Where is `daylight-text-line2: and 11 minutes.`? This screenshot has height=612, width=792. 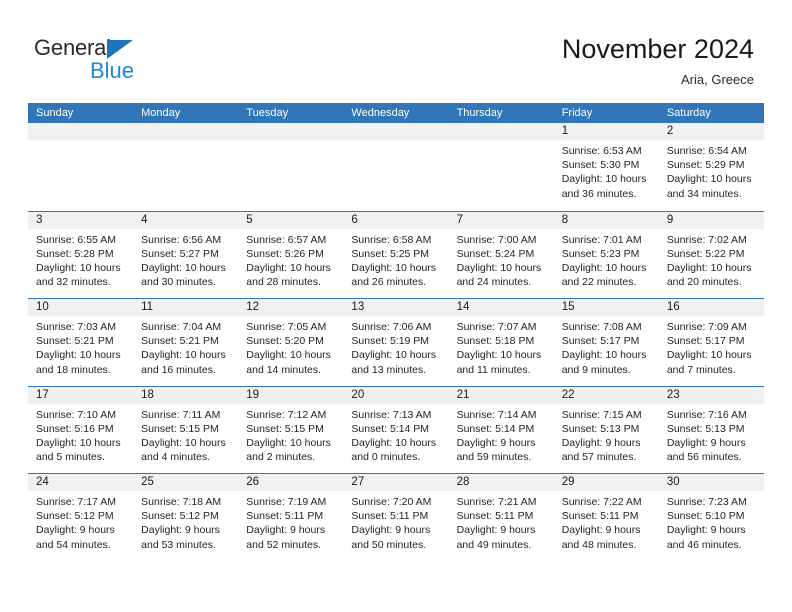
daylight-text-line2: and 11 minutes. is located at coordinates (493, 369).